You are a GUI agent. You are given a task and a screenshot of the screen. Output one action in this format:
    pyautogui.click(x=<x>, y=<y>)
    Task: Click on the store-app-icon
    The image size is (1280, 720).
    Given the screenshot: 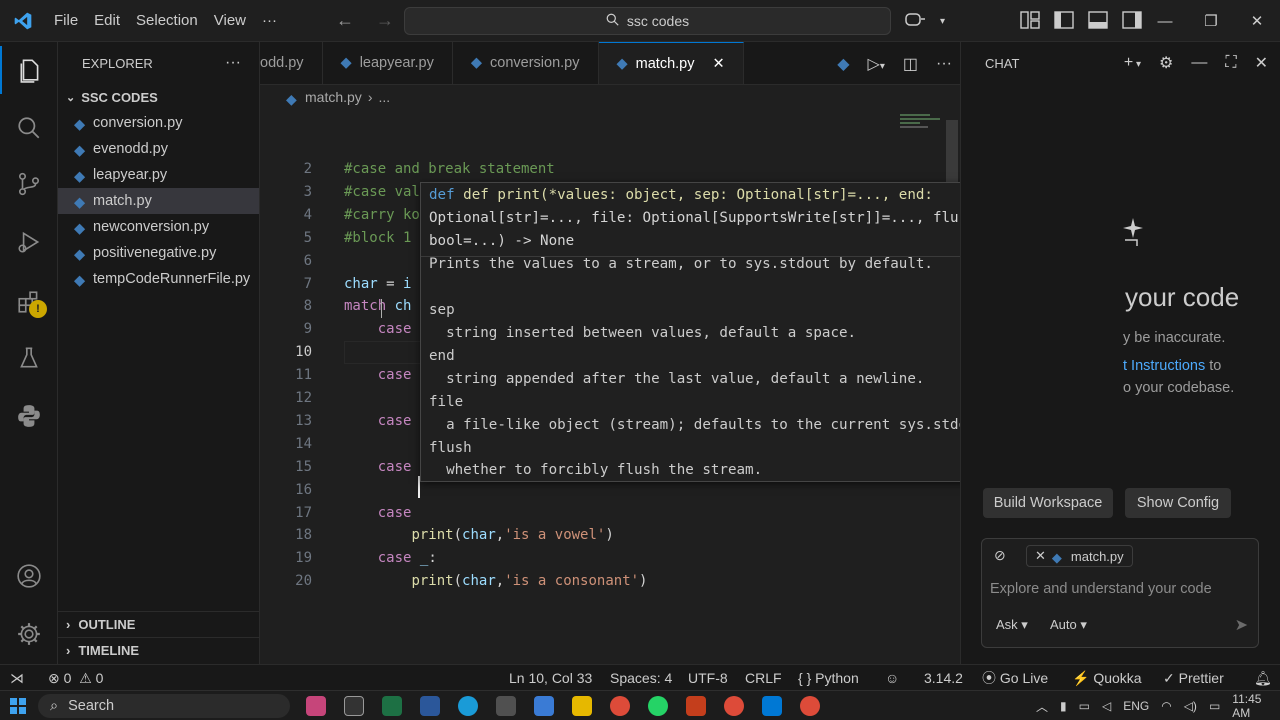 What is the action you would take?
    pyautogui.click(x=506, y=706)
    